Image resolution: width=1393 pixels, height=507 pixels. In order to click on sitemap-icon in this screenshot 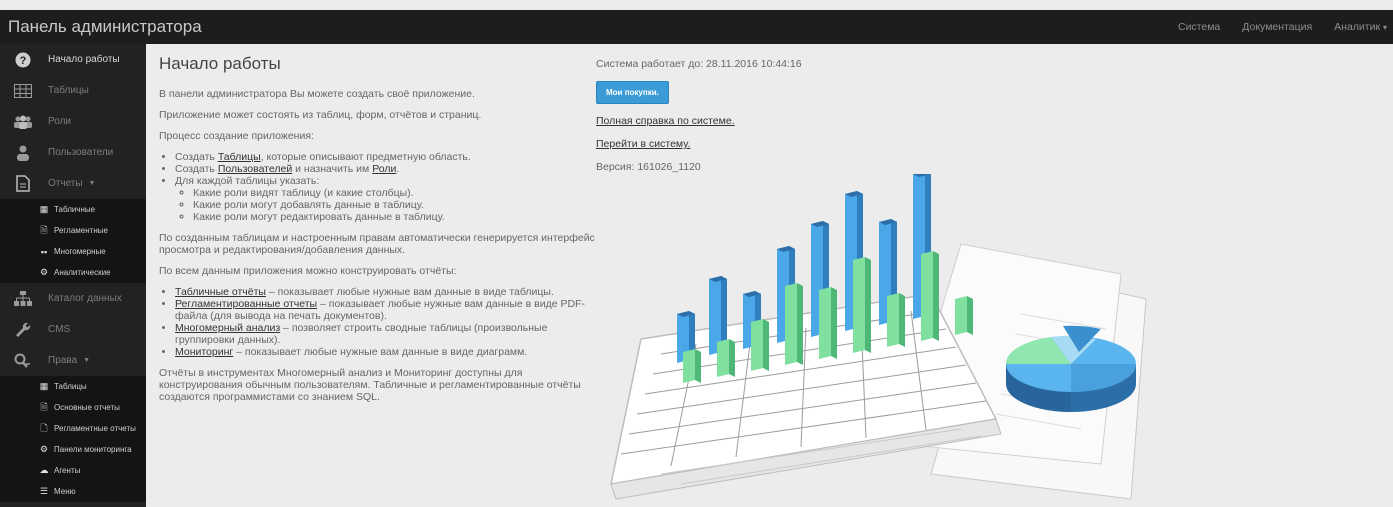, I will do `click(23, 299)`.